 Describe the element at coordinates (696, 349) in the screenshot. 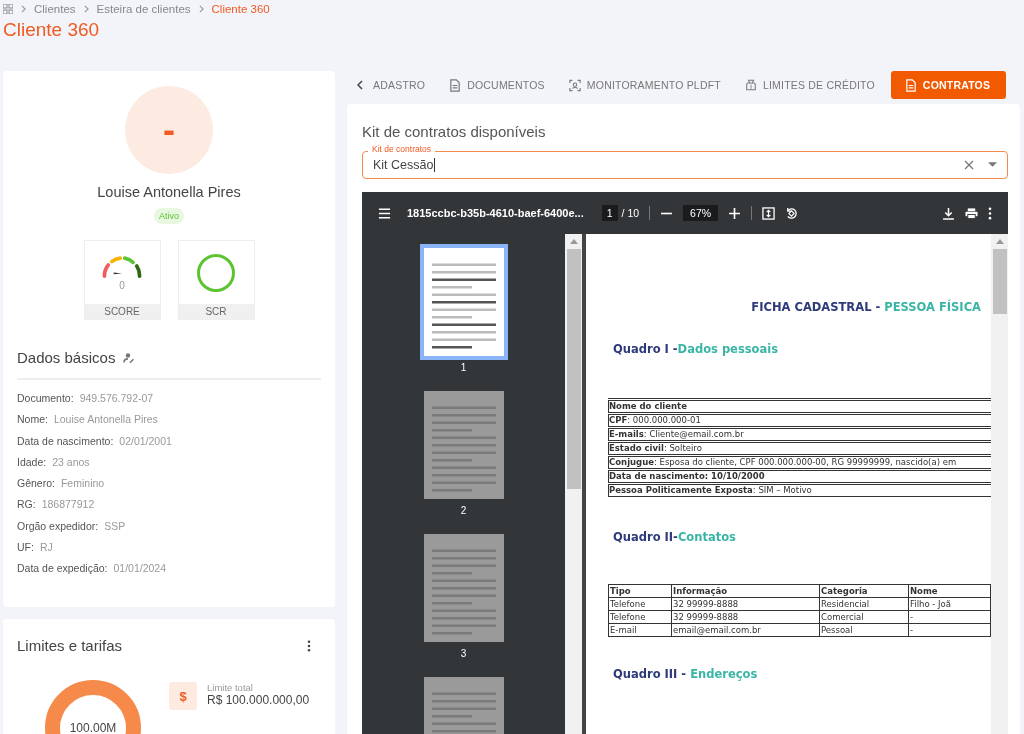

I see `section-heading: Quadro I -Dados pessoais` at that location.